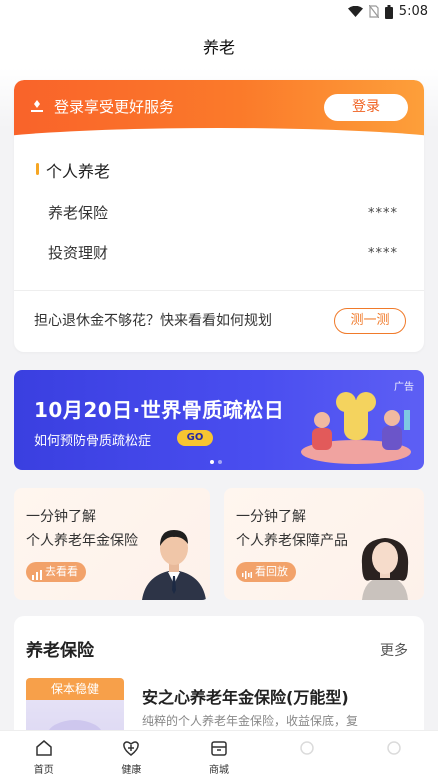 The width and height of the screenshot is (438, 780). I want to click on go-button: GO, so click(195, 438).